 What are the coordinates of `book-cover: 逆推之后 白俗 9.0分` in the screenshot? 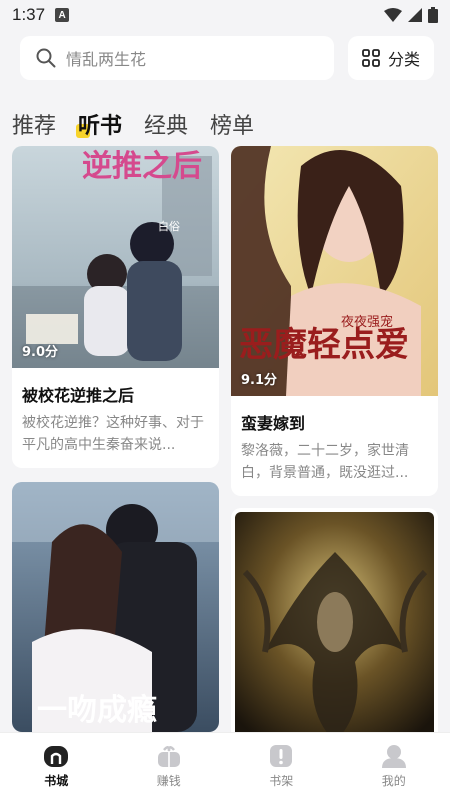 It's located at (115, 257).